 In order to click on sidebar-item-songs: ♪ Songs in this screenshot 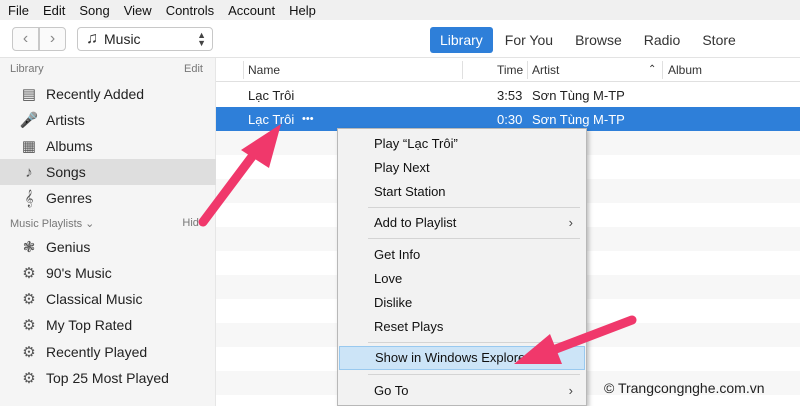, I will do `click(108, 172)`.